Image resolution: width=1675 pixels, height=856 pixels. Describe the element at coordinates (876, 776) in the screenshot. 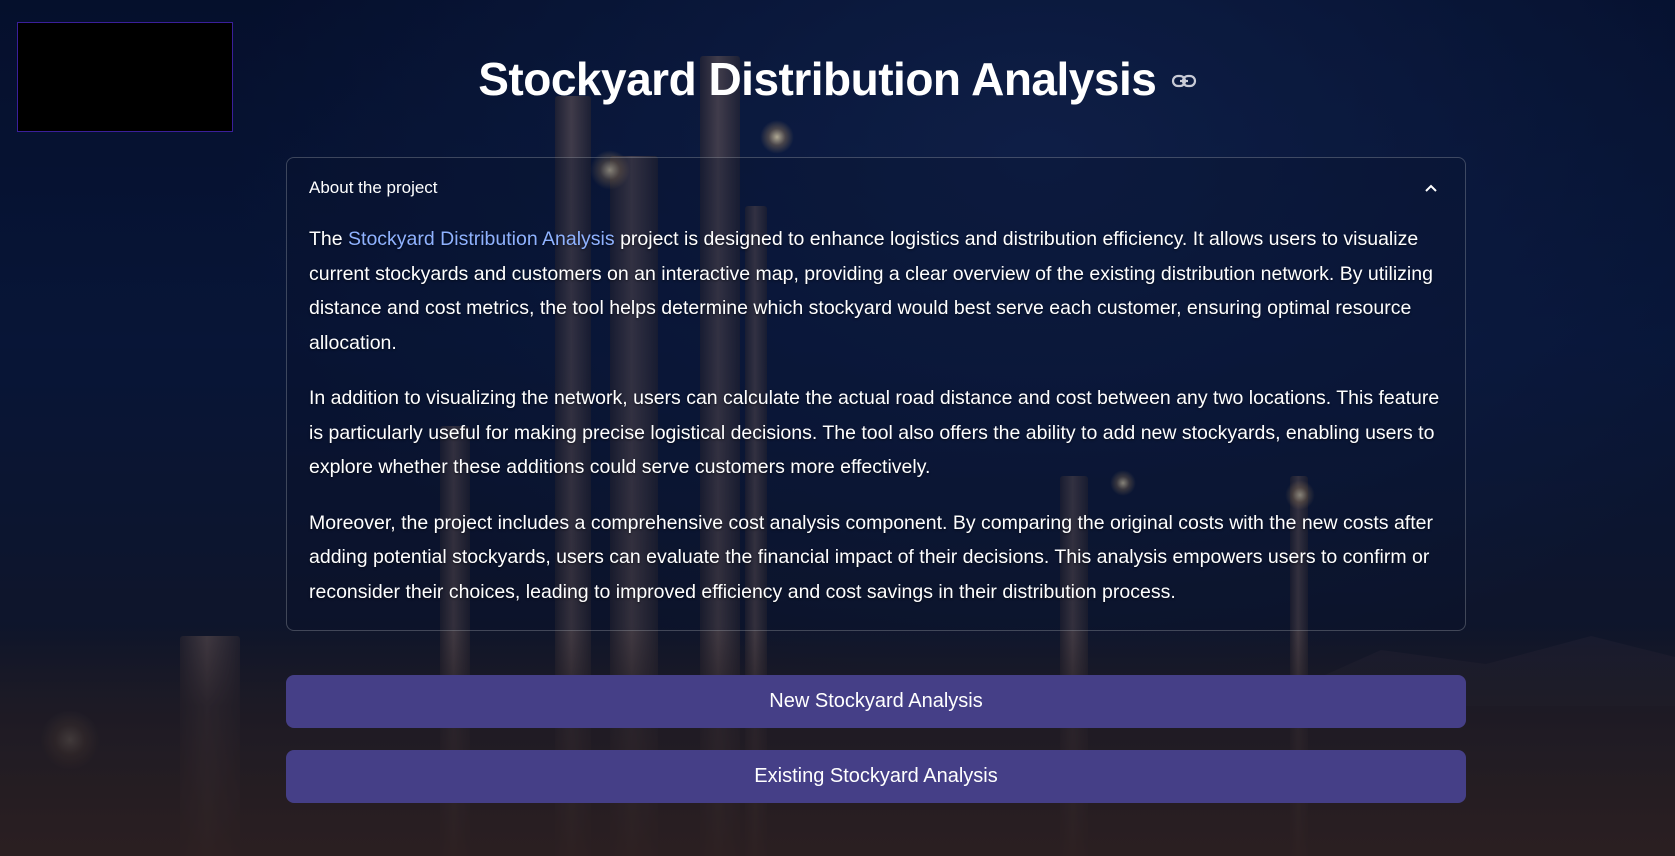

I see `existing-stockyard-analysis-button: Existing Stockyard Analysis` at that location.